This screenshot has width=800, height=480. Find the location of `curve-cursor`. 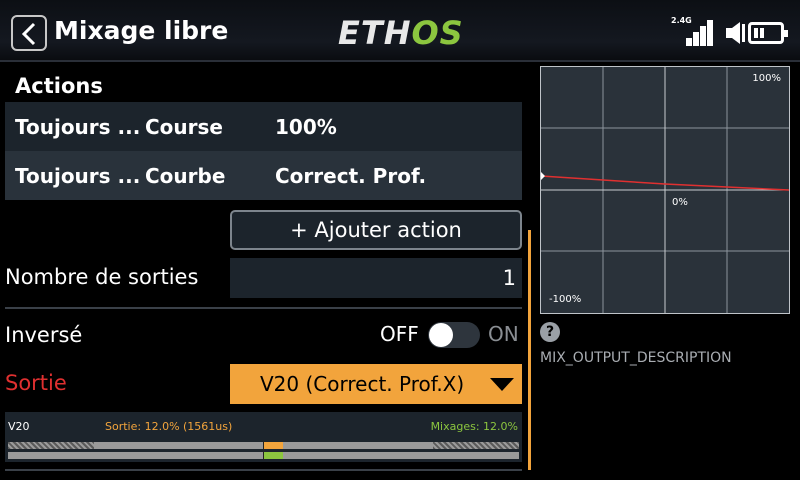

curve-cursor is located at coordinates (543, 176).